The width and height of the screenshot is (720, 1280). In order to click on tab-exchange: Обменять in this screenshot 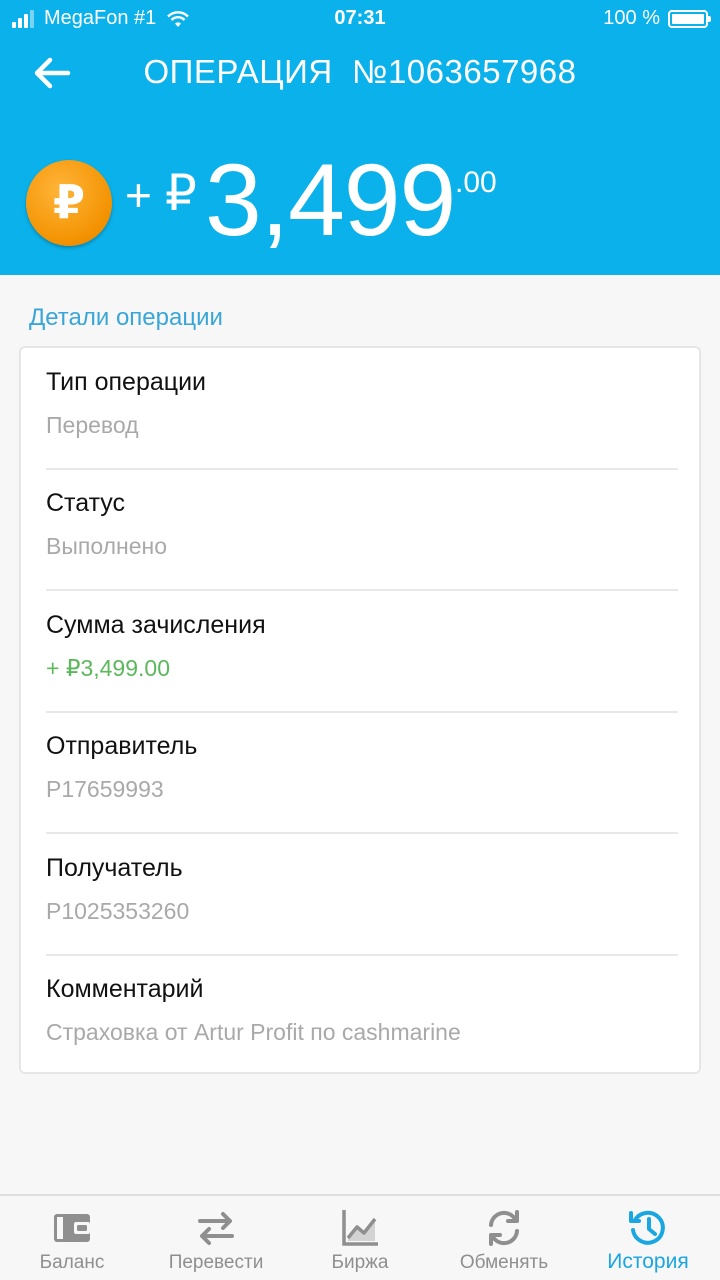, I will do `click(504, 1238)`.